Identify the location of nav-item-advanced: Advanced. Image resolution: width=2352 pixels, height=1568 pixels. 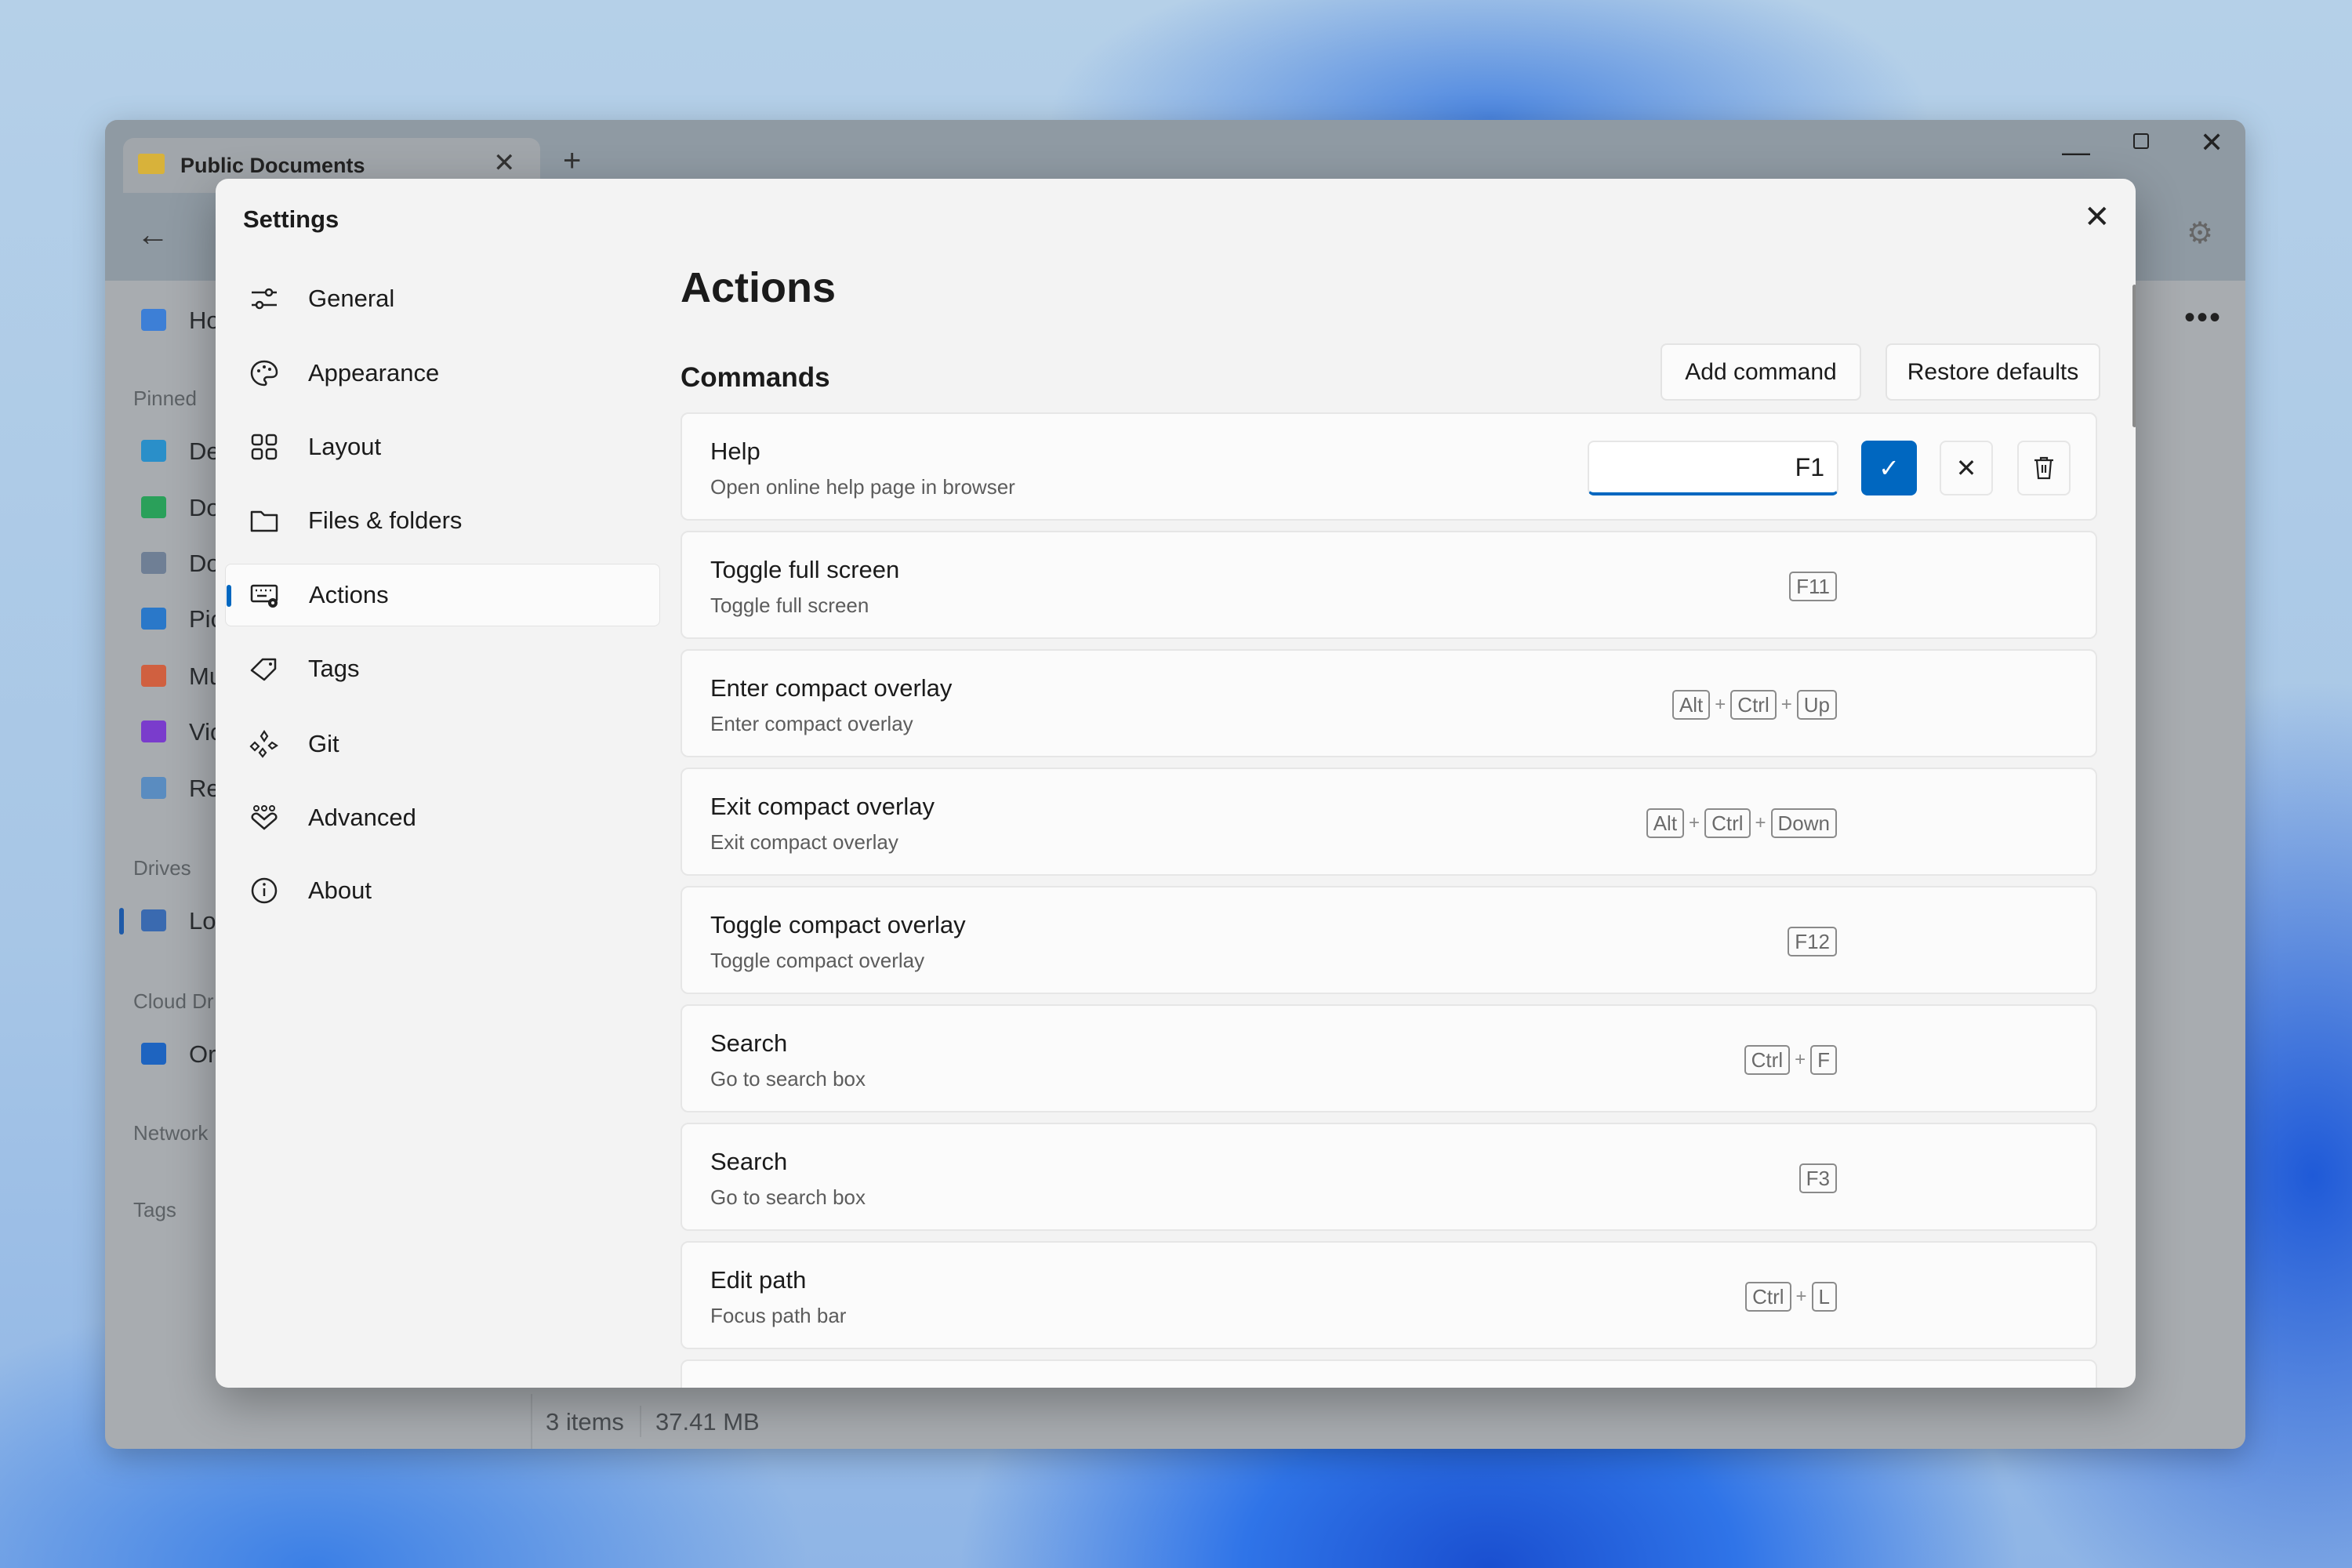
(442, 817).